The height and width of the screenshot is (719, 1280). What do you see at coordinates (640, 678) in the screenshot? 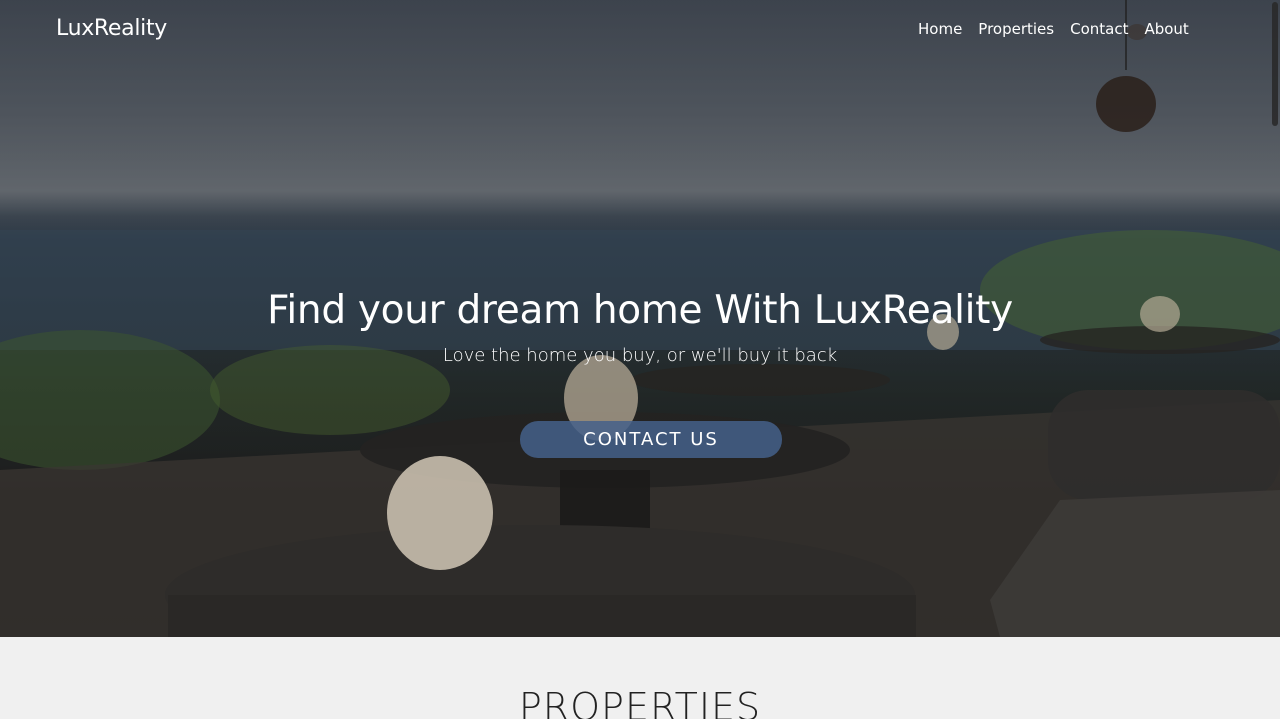
I see `properties-section: PROPERTIES` at bounding box center [640, 678].